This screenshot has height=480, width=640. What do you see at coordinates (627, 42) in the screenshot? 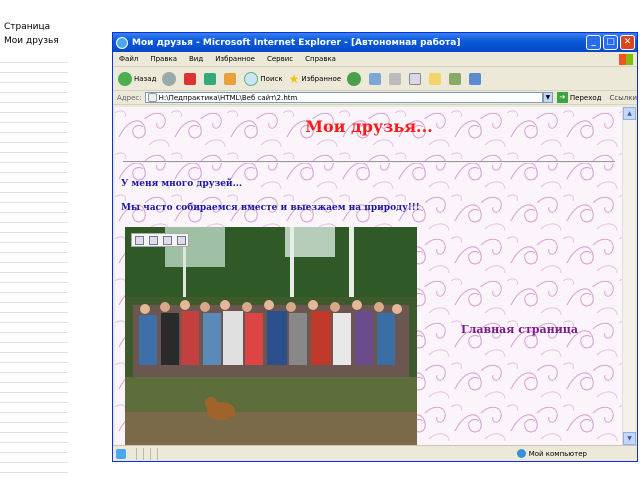
I see `close-button: ✕` at bounding box center [627, 42].